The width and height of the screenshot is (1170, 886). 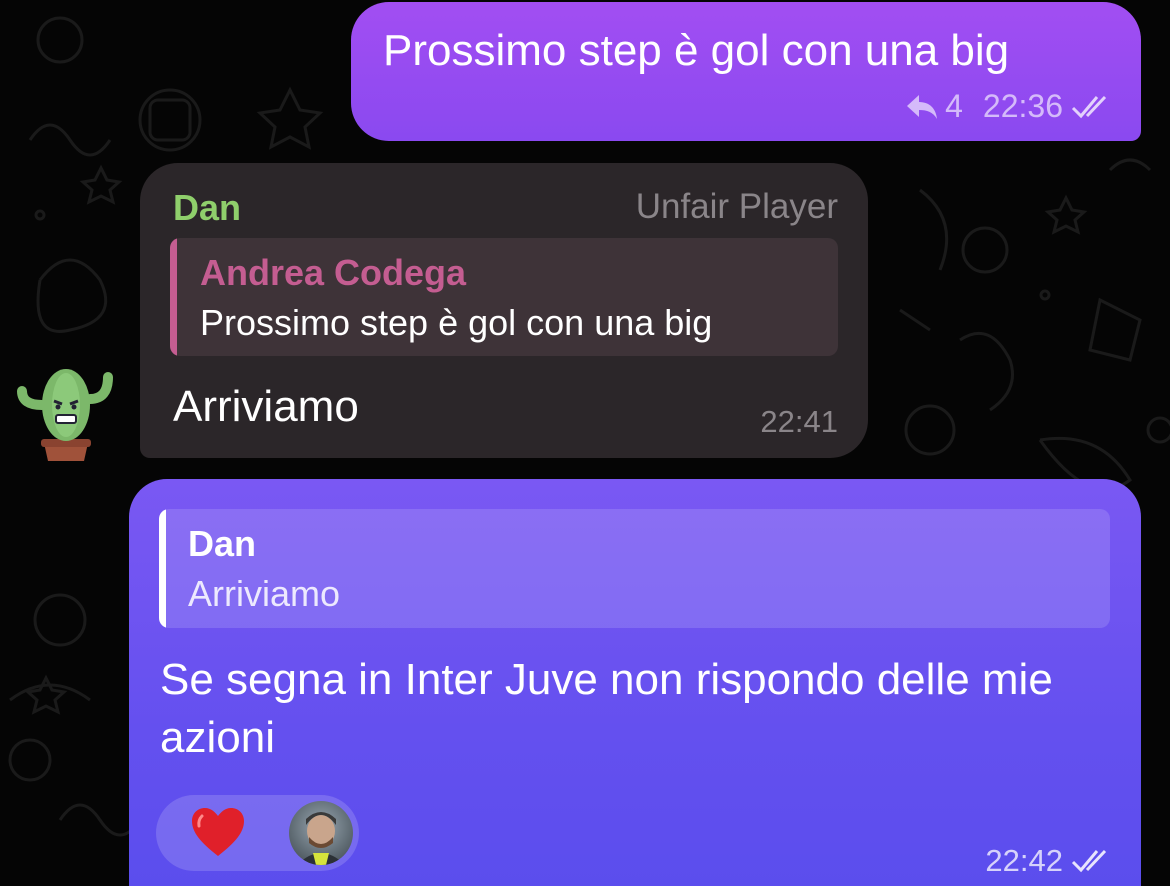 What do you see at coordinates (736, 206) in the screenshot?
I see `sender-tag: Unfair Player` at bounding box center [736, 206].